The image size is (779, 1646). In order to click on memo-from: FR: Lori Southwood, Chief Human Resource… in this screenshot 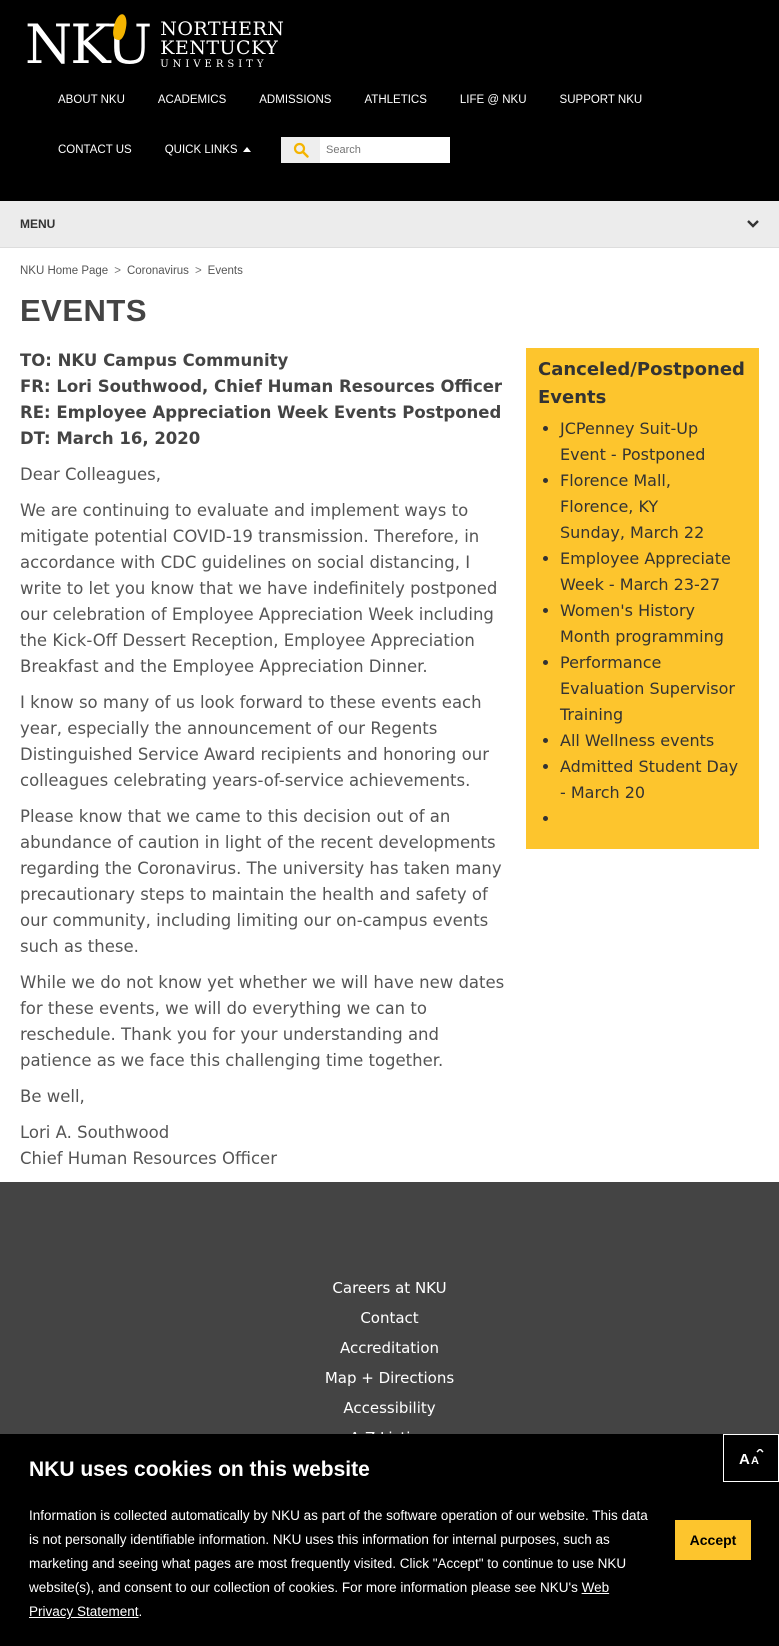, I will do `click(261, 386)`.